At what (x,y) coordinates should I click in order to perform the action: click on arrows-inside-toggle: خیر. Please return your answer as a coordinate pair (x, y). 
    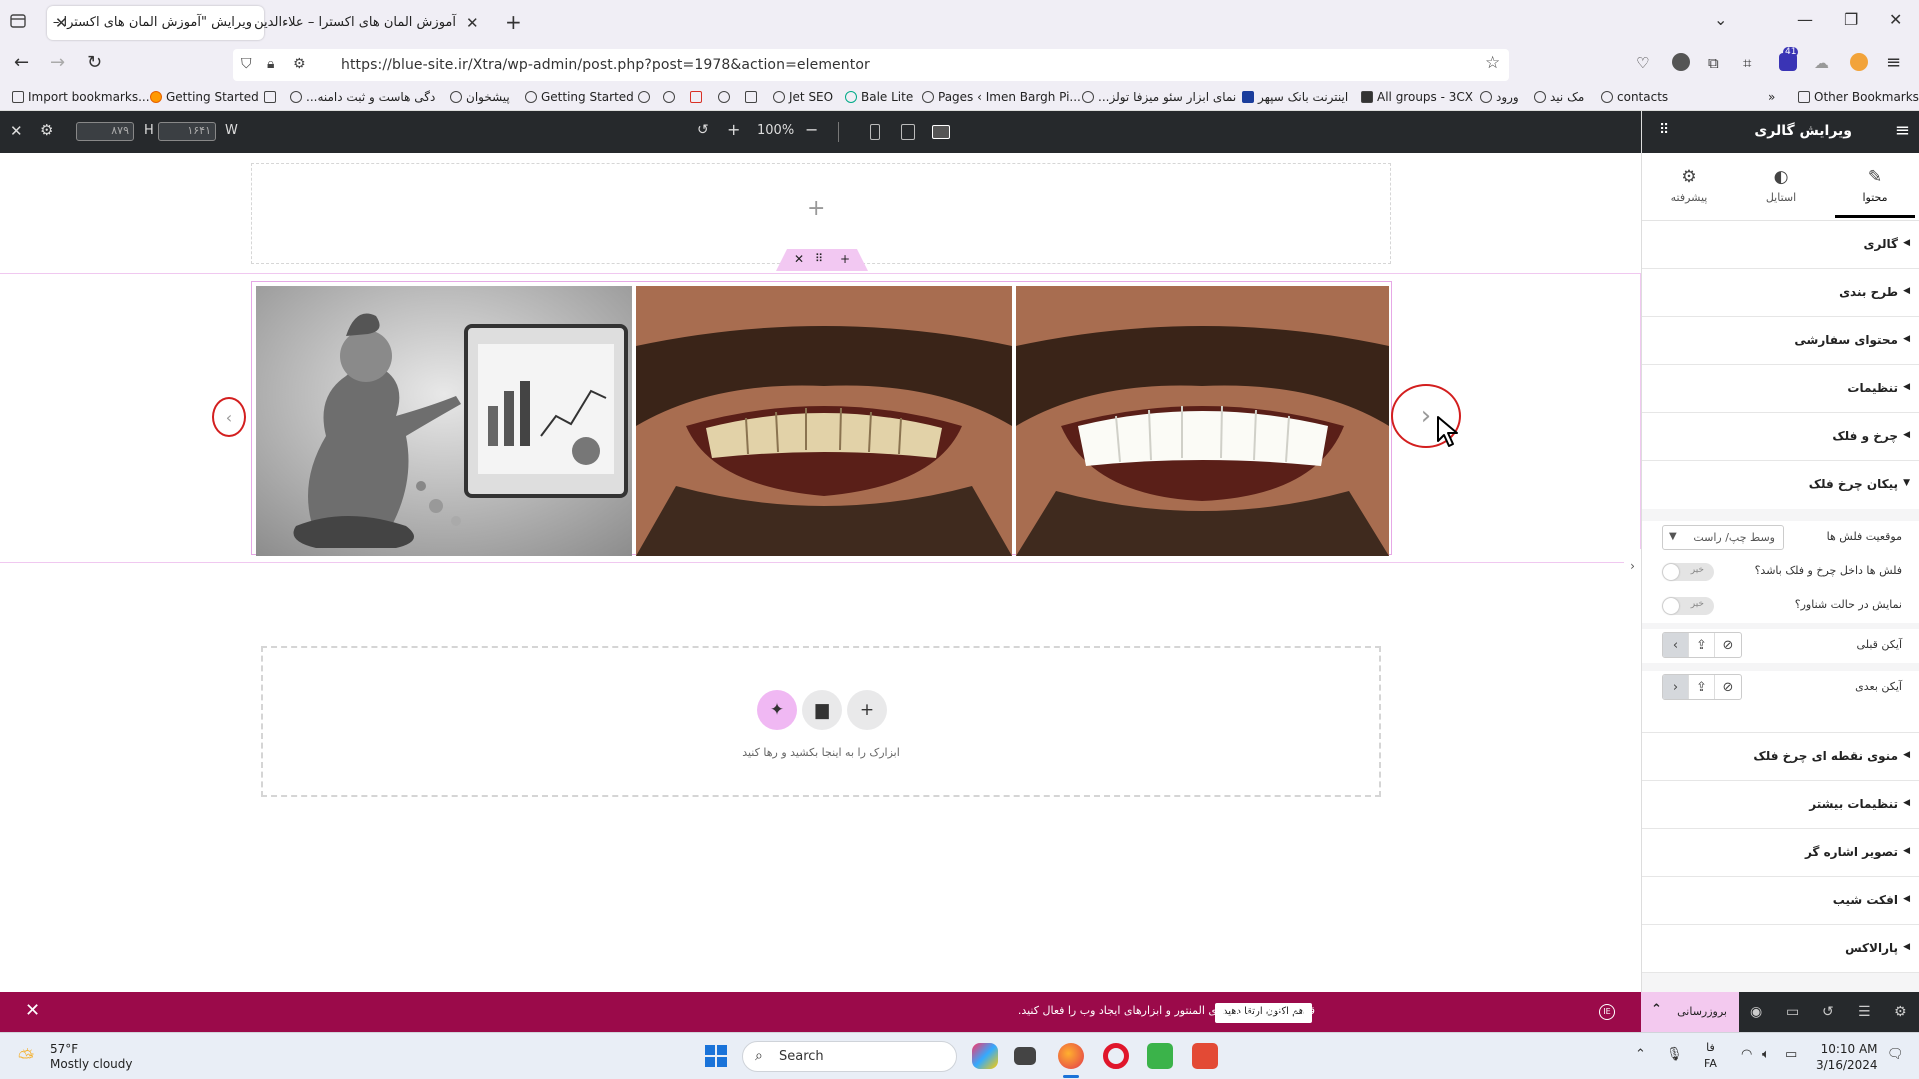
    Looking at the image, I should click on (1688, 572).